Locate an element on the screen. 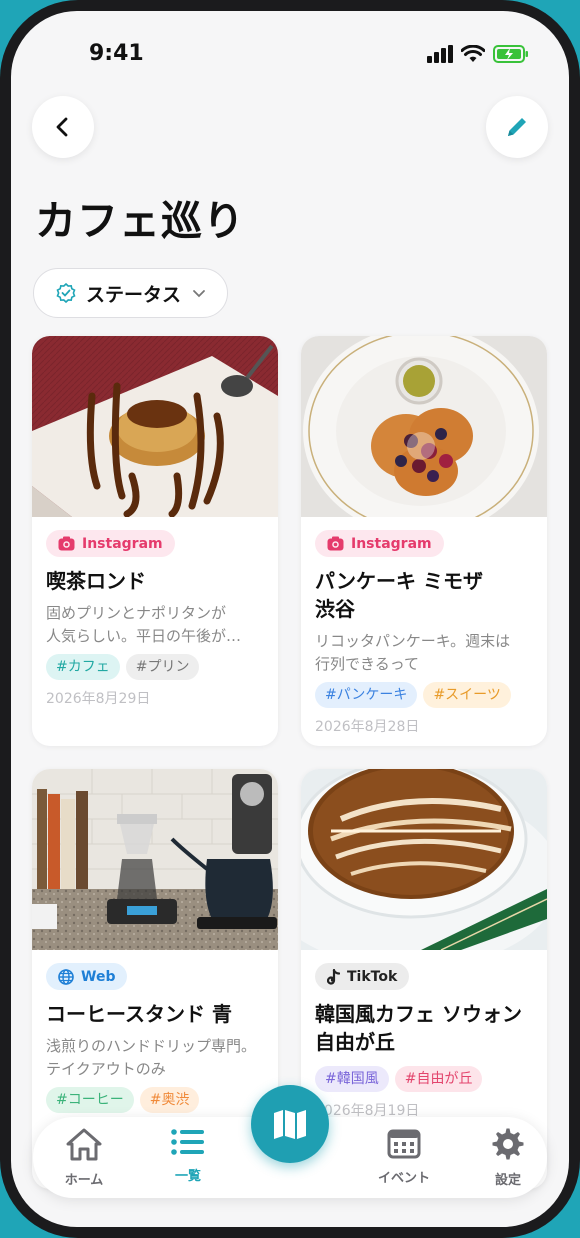  status-filter-label: ステータス is located at coordinates (134, 294).